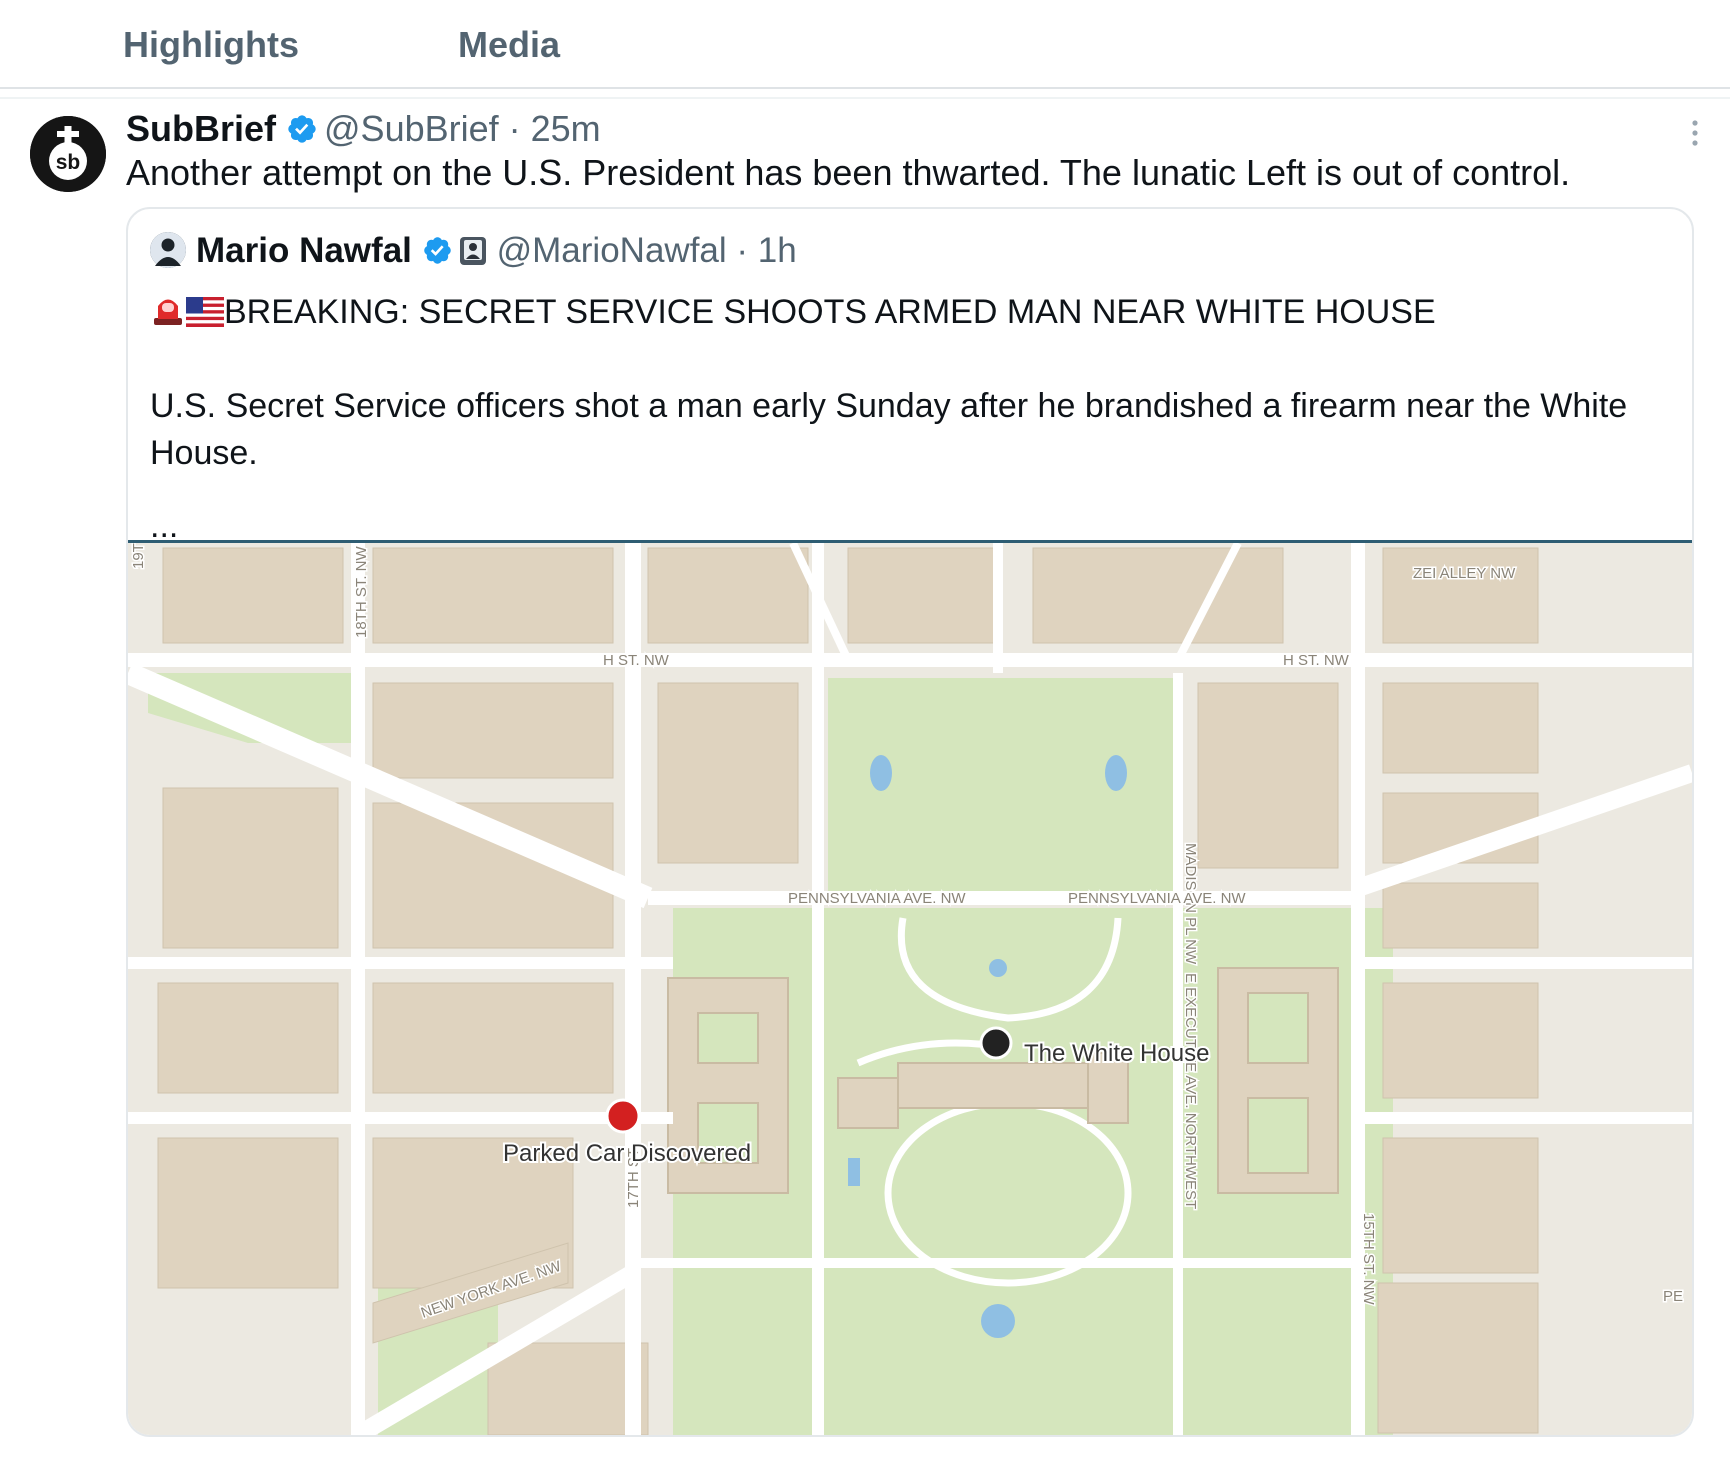  I want to click on quoted-author-avatar, so click(168, 250).